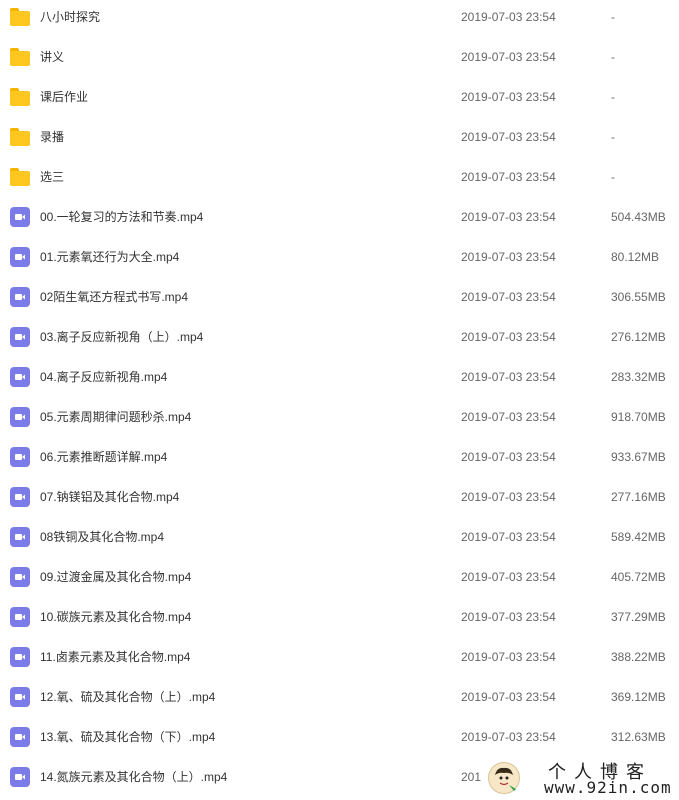 This screenshot has width=679, height=800. What do you see at coordinates (121, 217) in the screenshot?
I see `file-name: 00.一轮复习的方法和节奏.mp4` at bounding box center [121, 217].